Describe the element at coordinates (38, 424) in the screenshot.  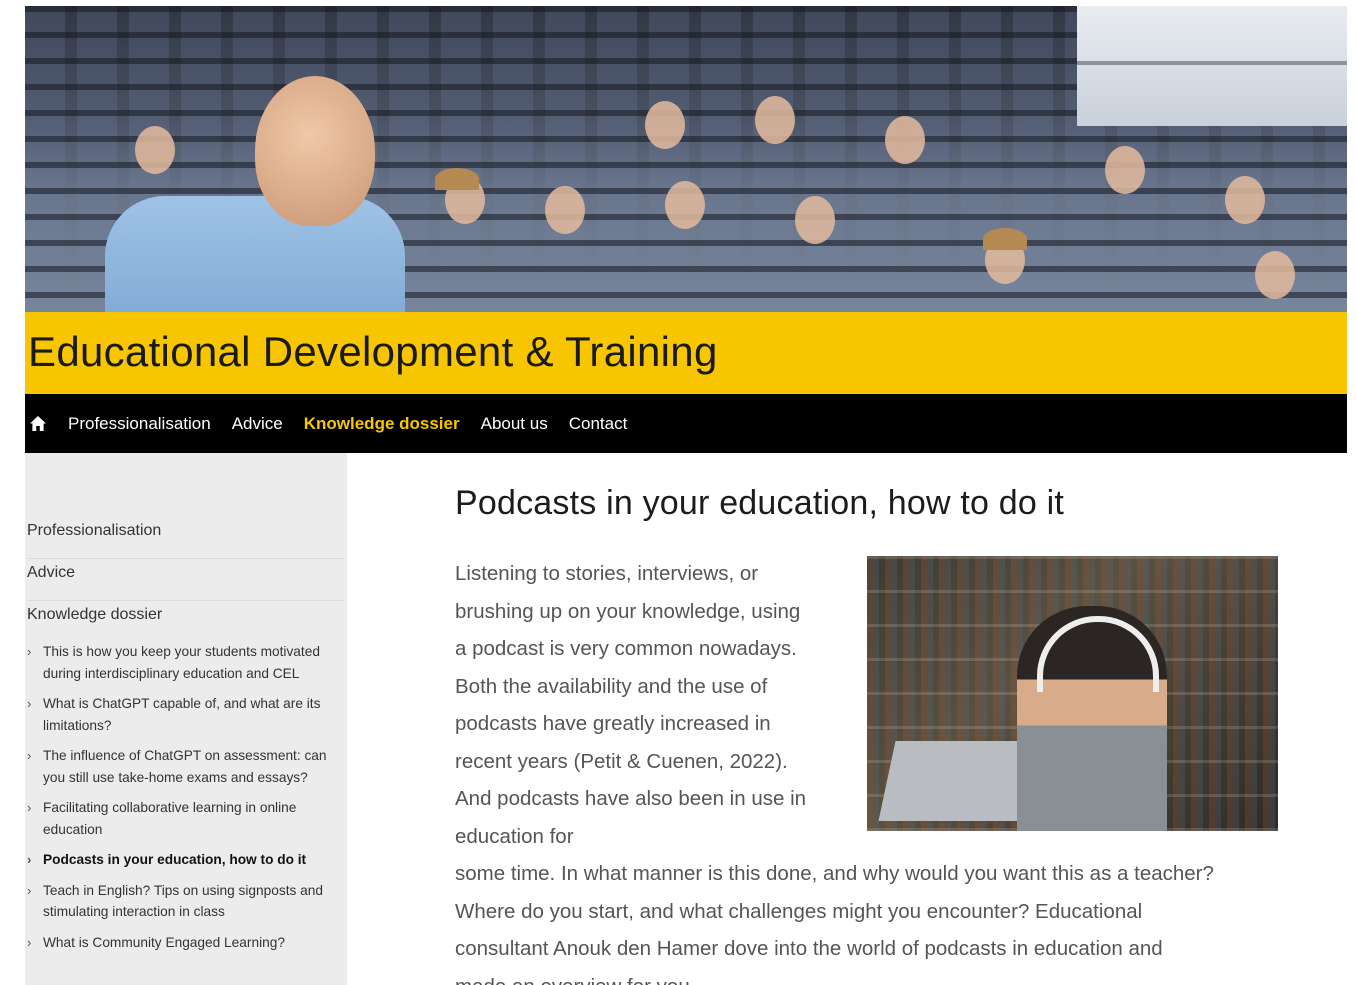
I see `home-icon` at that location.